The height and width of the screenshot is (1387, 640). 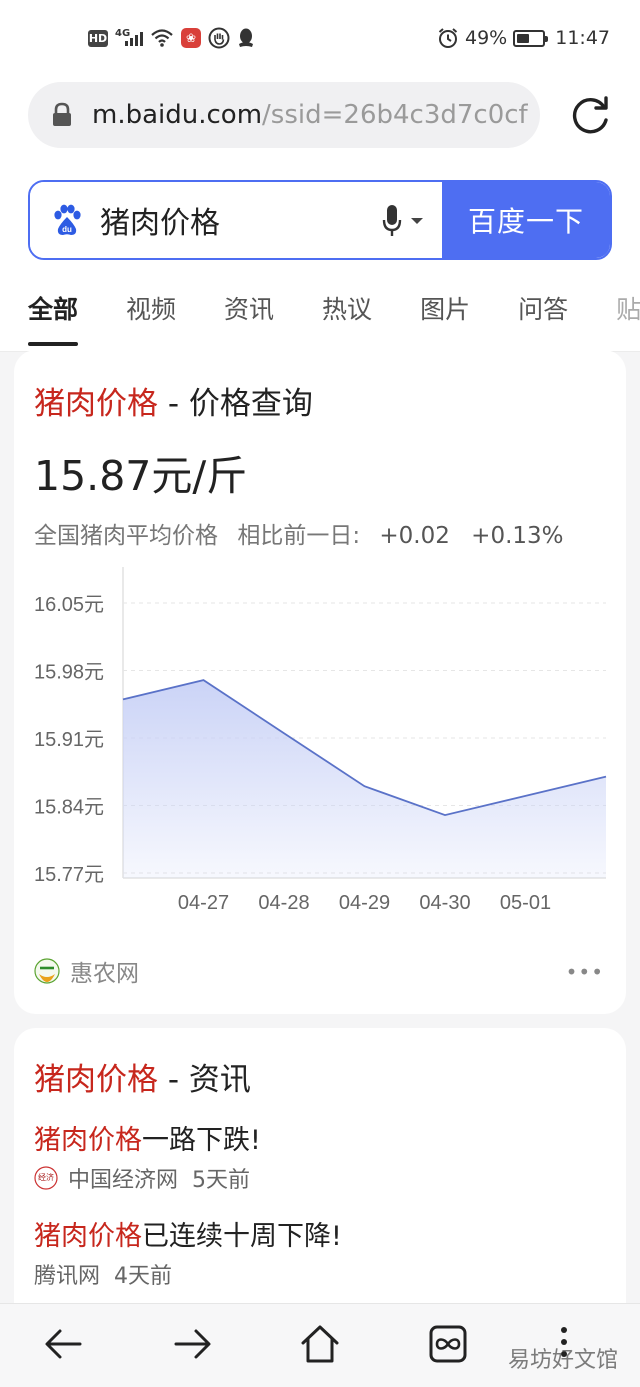 What do you see at coordinates (69, 673) in the screenshot?
I see `chart-y-tick-label: 15.98元` at bounding box center [69, 673].